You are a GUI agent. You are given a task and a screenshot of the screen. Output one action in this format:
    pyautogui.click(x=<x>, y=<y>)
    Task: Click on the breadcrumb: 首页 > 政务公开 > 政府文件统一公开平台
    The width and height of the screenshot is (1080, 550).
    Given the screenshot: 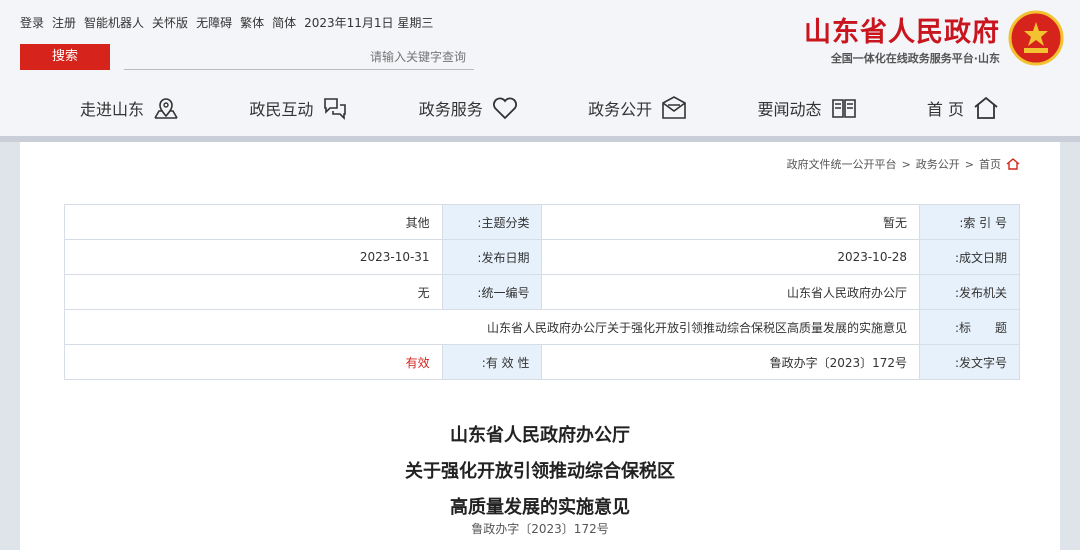 What is the action you would take?
    pyautogui.click(x=903, y=164)
    